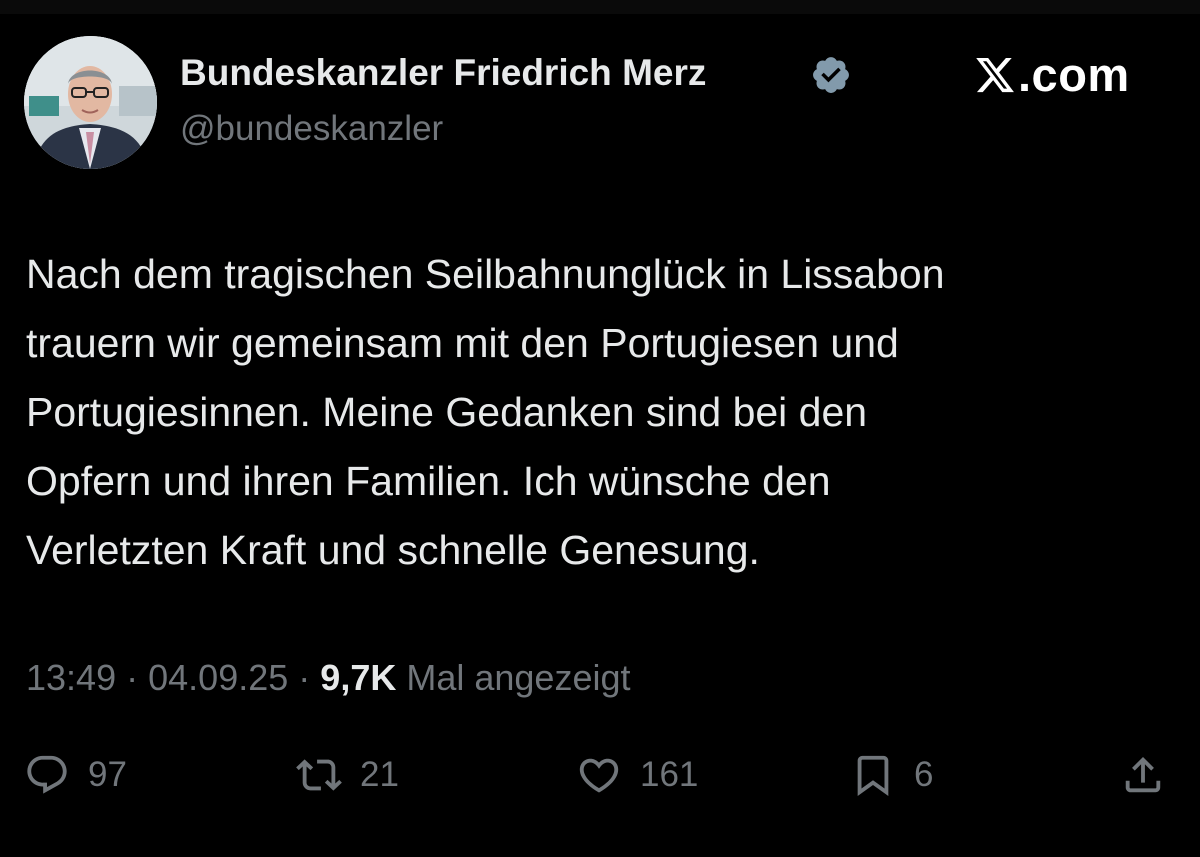 The image size is (1200, 857). Describe the element at coordinates (1074, 74) in the screenshot. I see `brand-suffix: .com` at that location.